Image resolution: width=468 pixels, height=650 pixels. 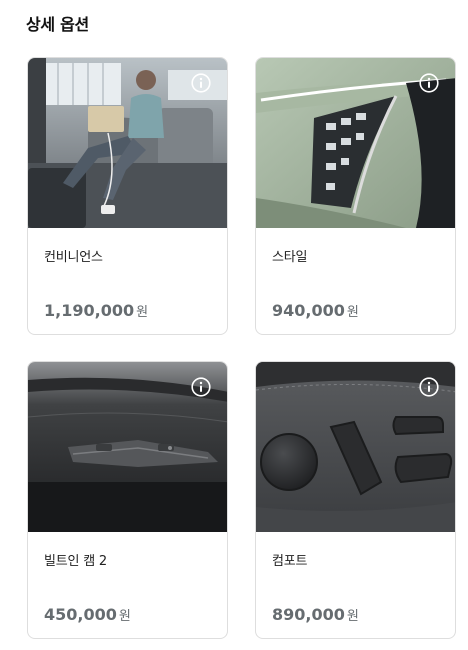 What do you see at coordinates (308, 614) in the screenshot?
I see `price-value: 890,000` at bounding box center [308, 614].